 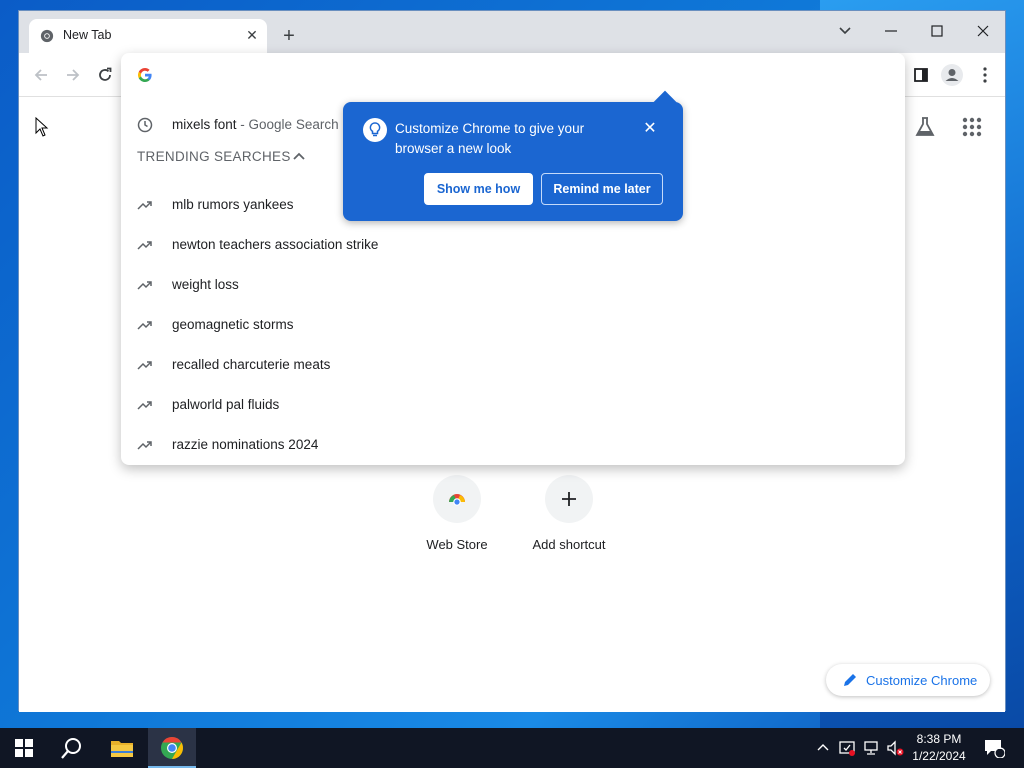 I want to click on security-icon, so click(x=847, y=748).